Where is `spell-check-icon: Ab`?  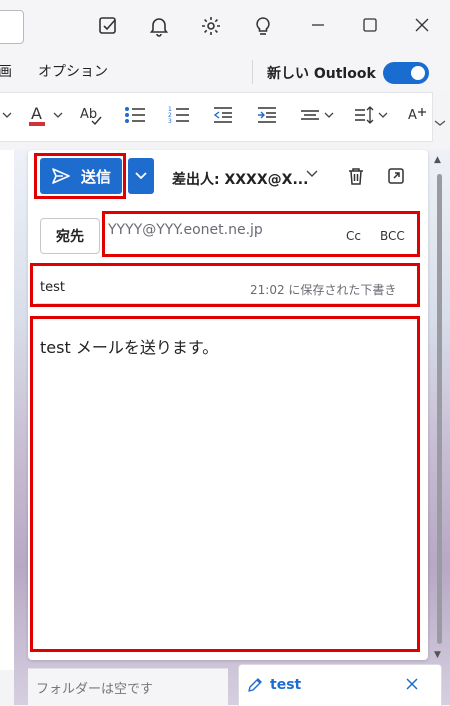 spell-check-icon: Ab is located at coordinates (92, 115).